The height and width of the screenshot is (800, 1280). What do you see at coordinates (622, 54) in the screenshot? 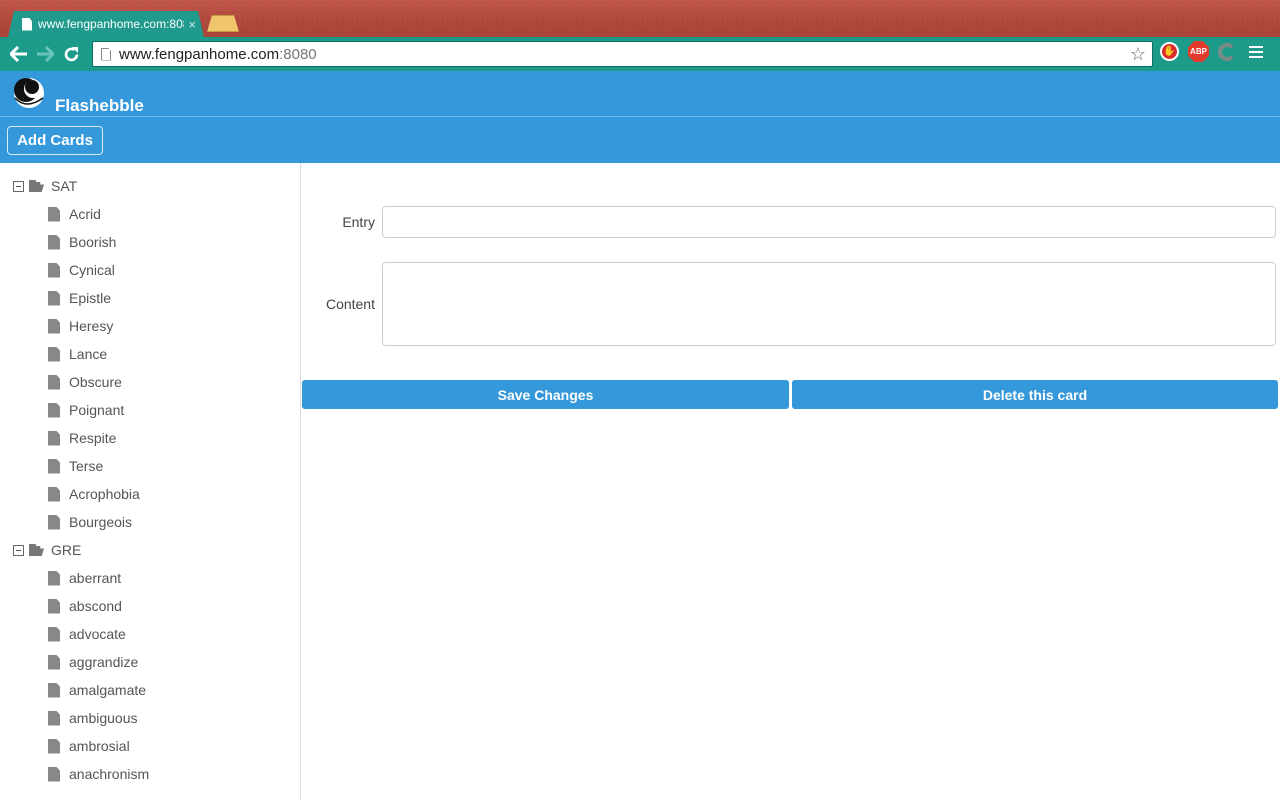
I see `address-bar: www.fengpanhome.com:8080 ☆` at bounding box center [622, 54].